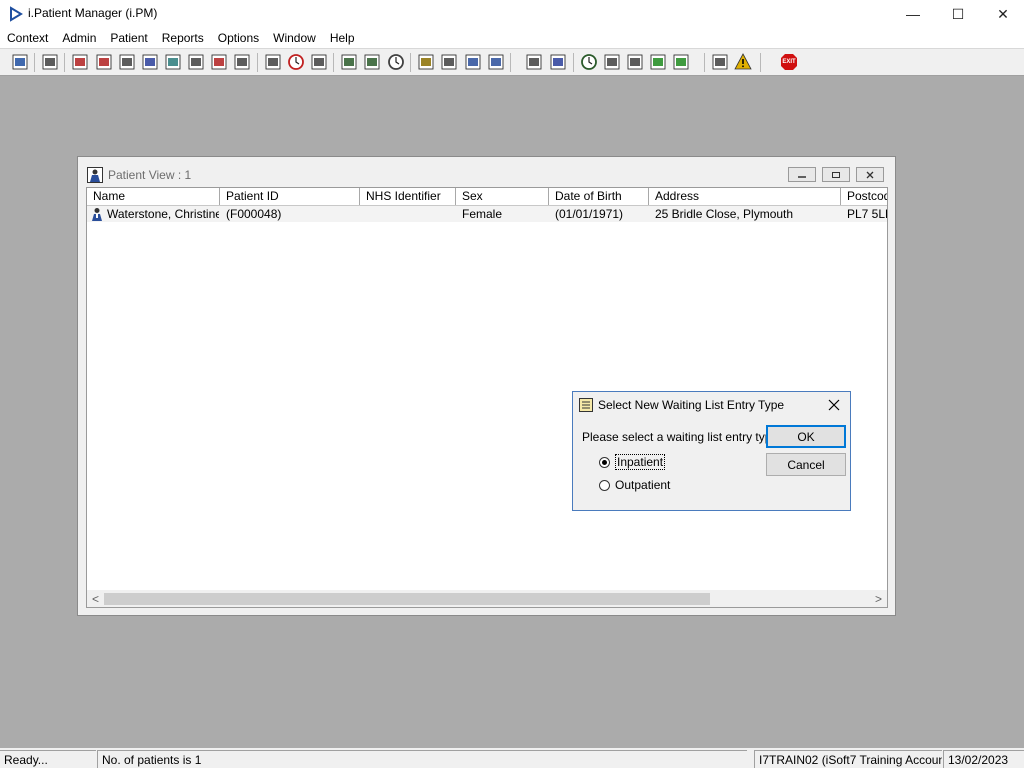 The width and height of the screenshot is (1024, 768). I want to click on maximize-button: ☐, so click(958, 14).